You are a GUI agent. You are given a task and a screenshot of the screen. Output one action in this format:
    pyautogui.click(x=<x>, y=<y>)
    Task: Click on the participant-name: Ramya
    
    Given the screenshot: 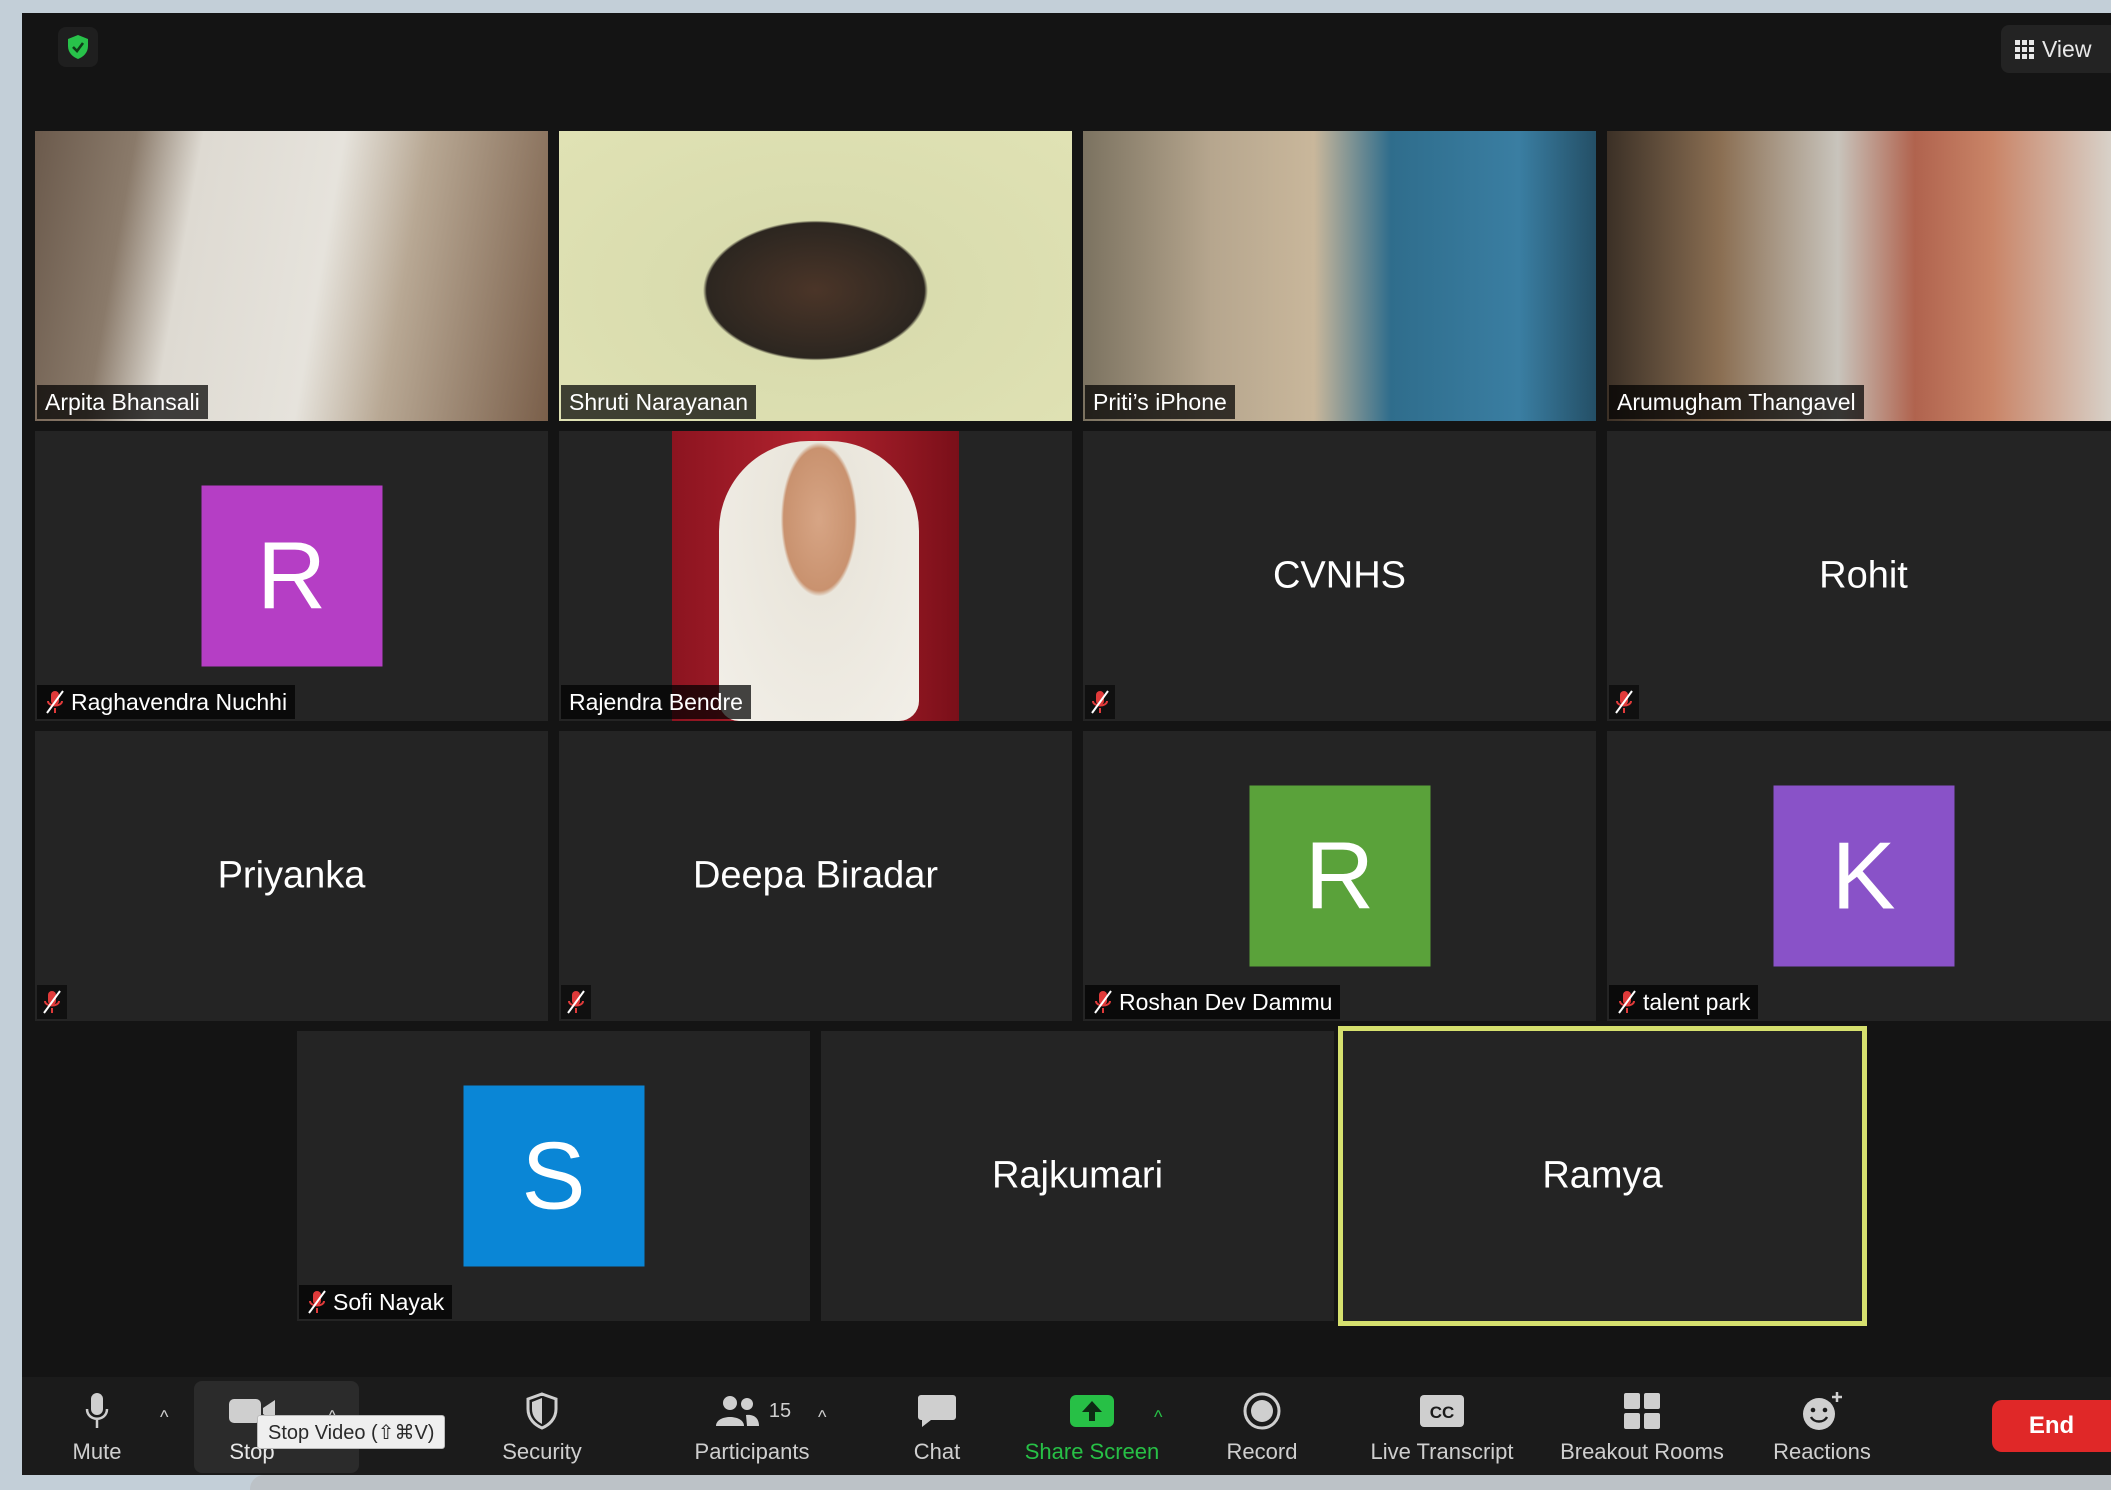 What is the action you would take?
    pyautogui.click(x=1602, y=1175)
    